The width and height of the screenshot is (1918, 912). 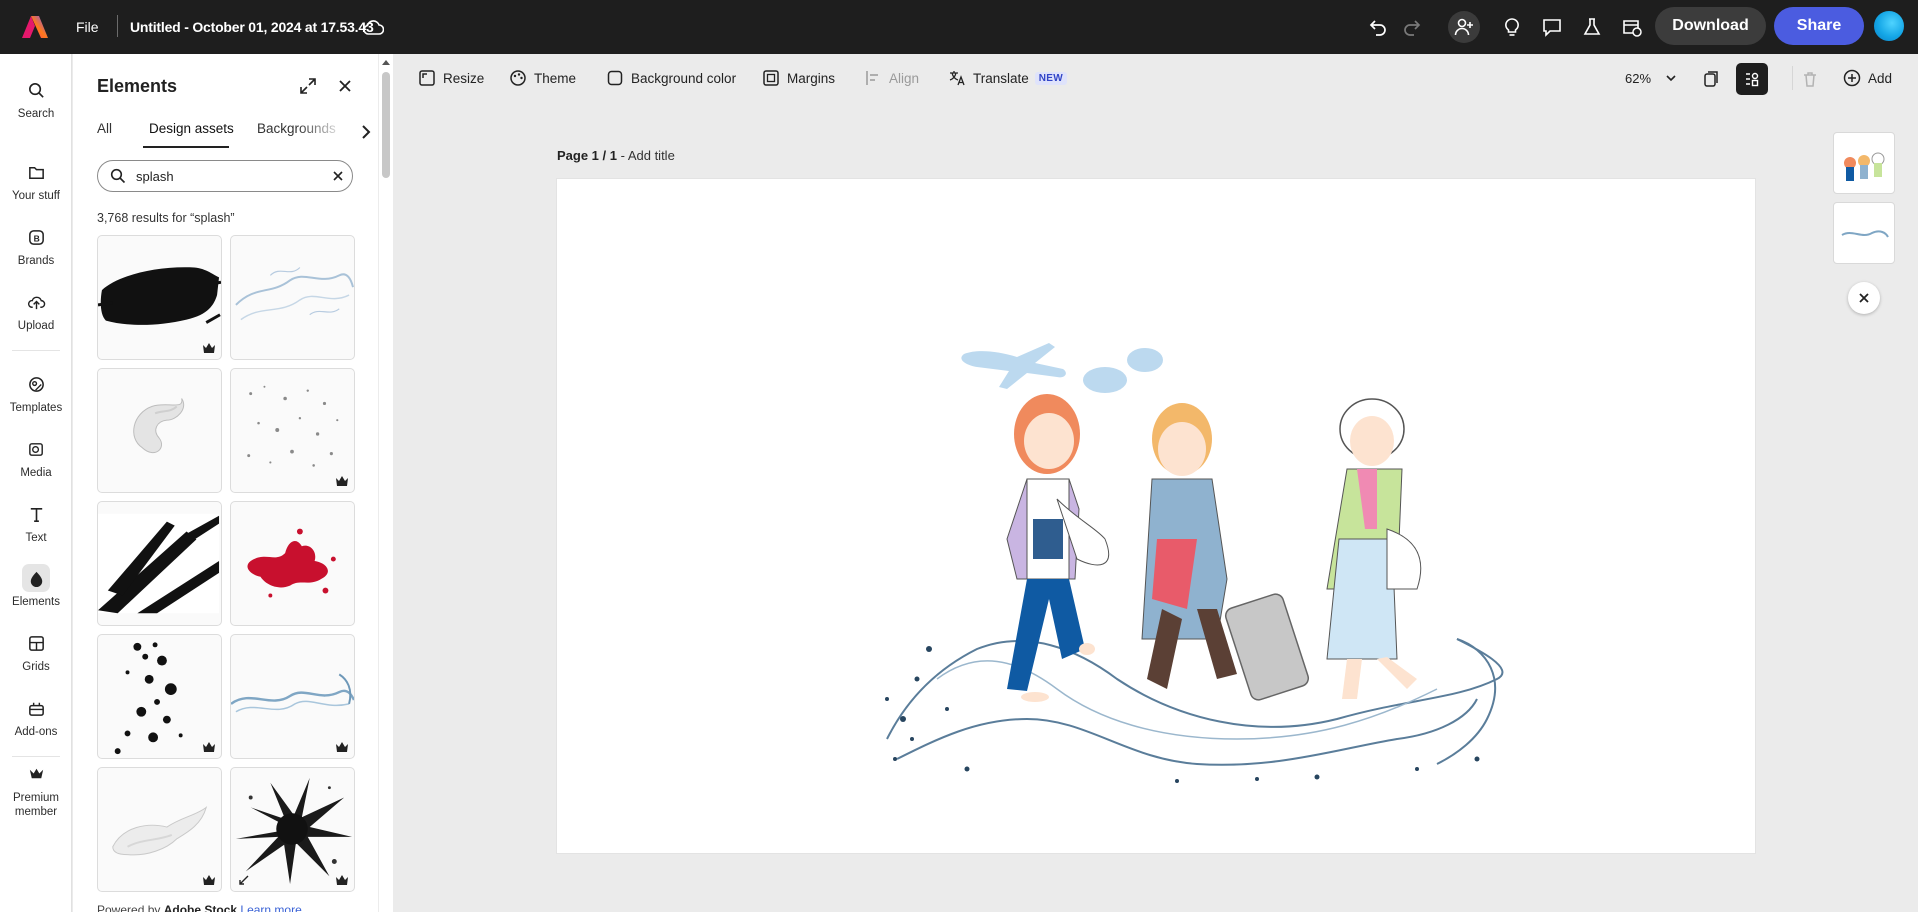 I want to click on scroll-up-icon, so click(x=386, y=62).